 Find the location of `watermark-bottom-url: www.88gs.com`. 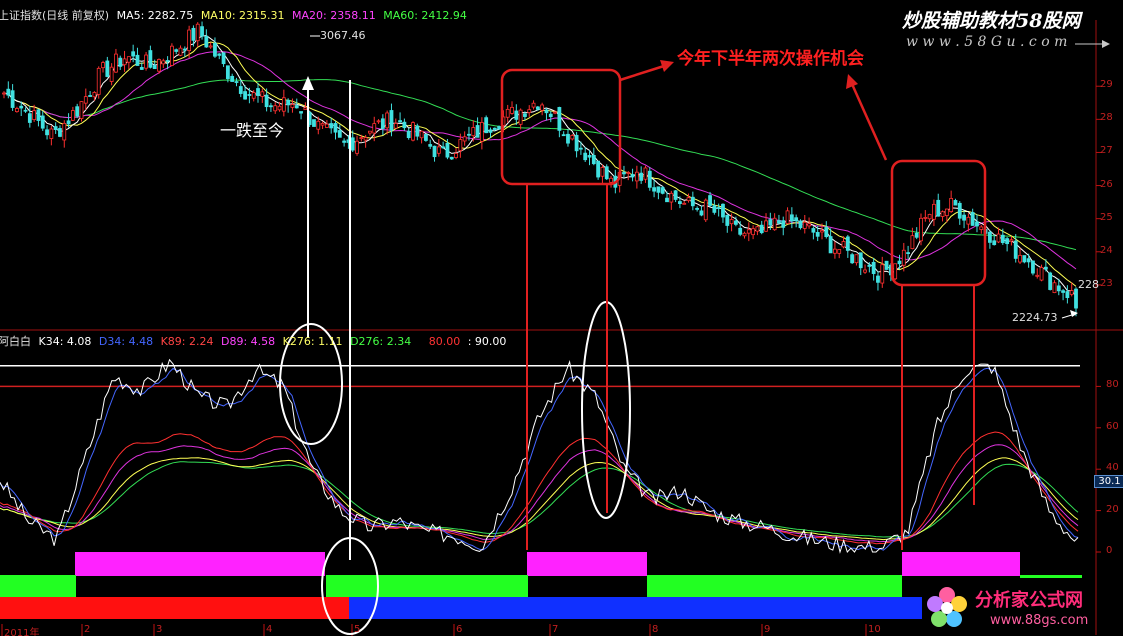

watermark-bottom-url: www.88gs.com is located at coordinates (1039, 620).